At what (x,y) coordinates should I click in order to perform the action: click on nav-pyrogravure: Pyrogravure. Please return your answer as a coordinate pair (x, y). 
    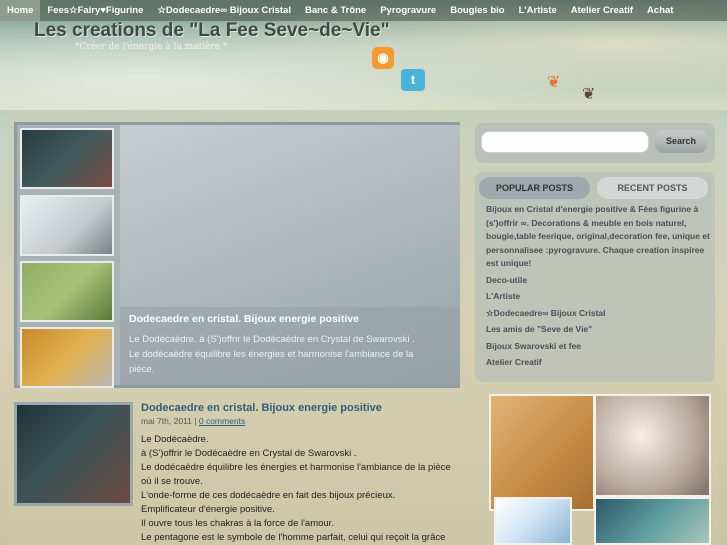
    Looking at the image, I should click on (408, 10).